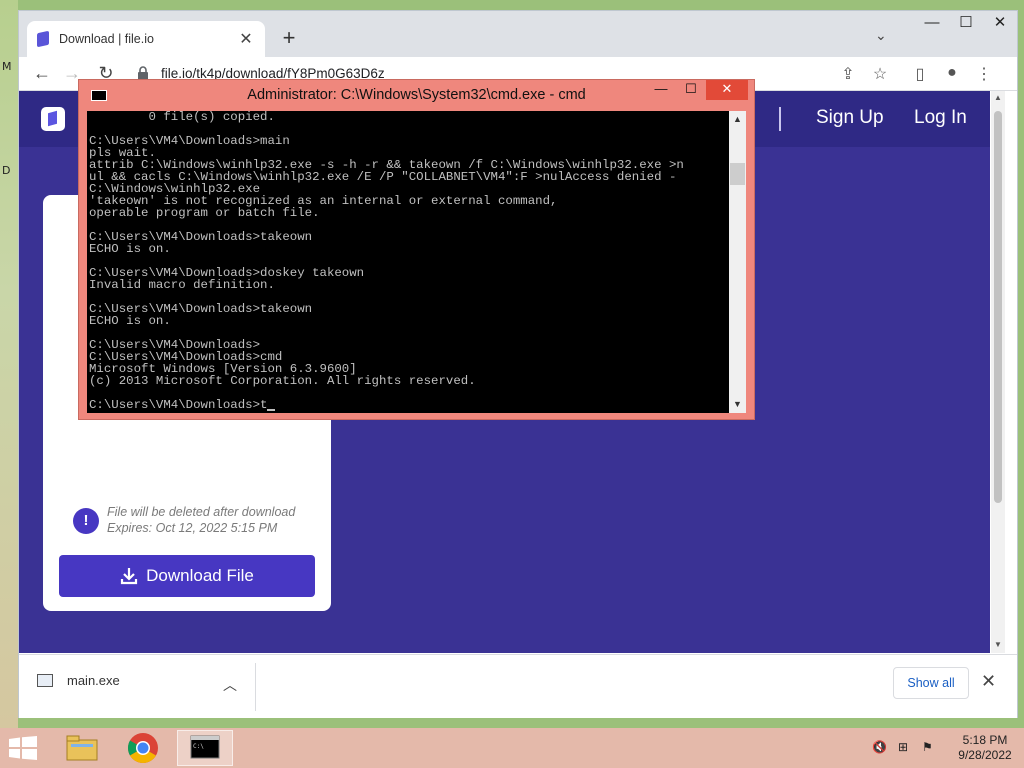  I want to click on cmd-maximize-button: ☐, so click(691, 90).